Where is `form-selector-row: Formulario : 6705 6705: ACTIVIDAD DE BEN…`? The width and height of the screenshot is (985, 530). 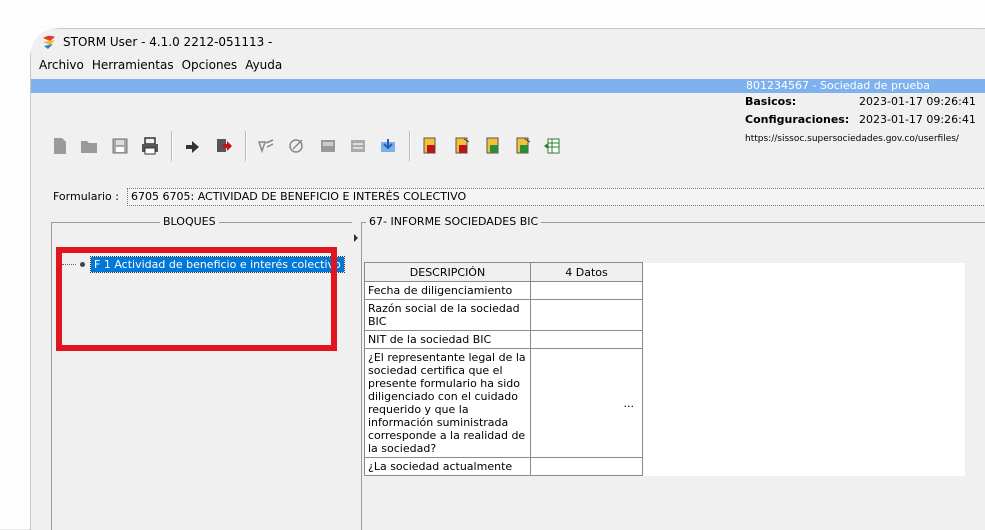
form-selector-row: Formulario : 6705 6705: ACTIVIDAD DE BEN… is located at coordinates (508, 197).